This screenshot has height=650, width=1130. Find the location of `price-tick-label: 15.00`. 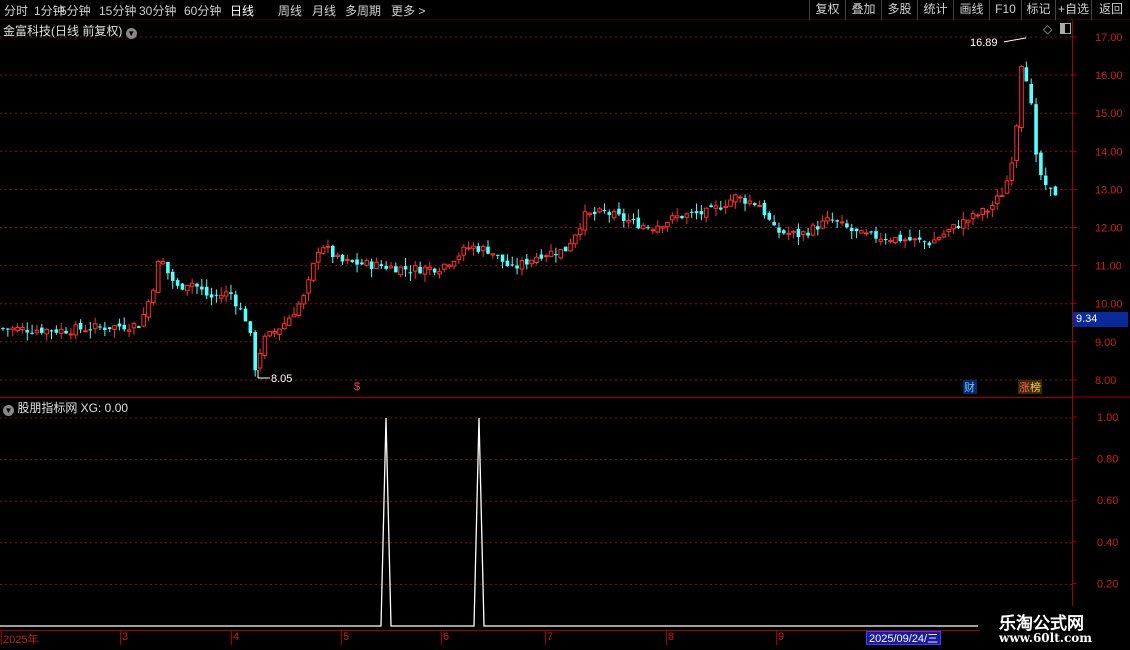

price-tick-label: 15.00 is located at coordinates (1109, 114).